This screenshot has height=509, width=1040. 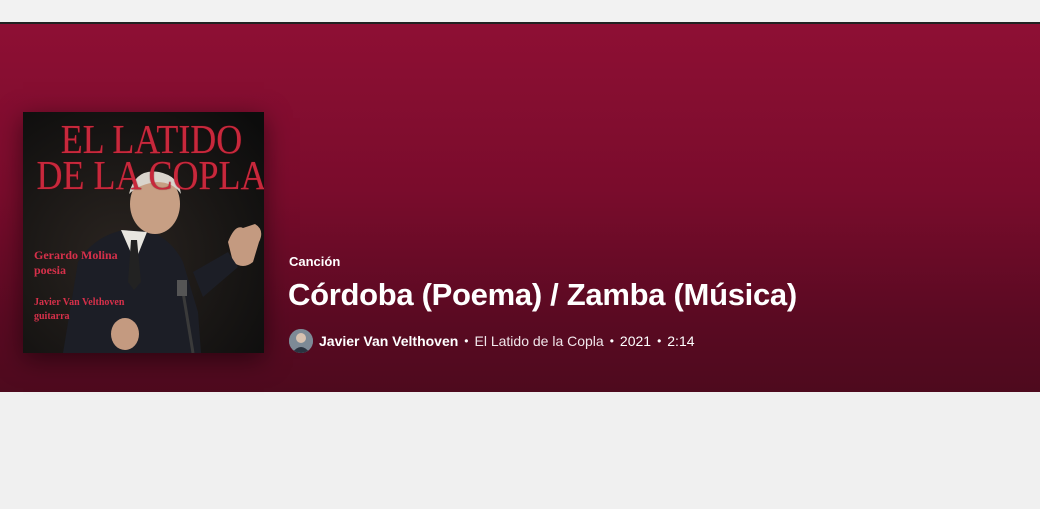 I want to click on cover-credit-name: Gerardo Molina, so click(x=76, y=255).